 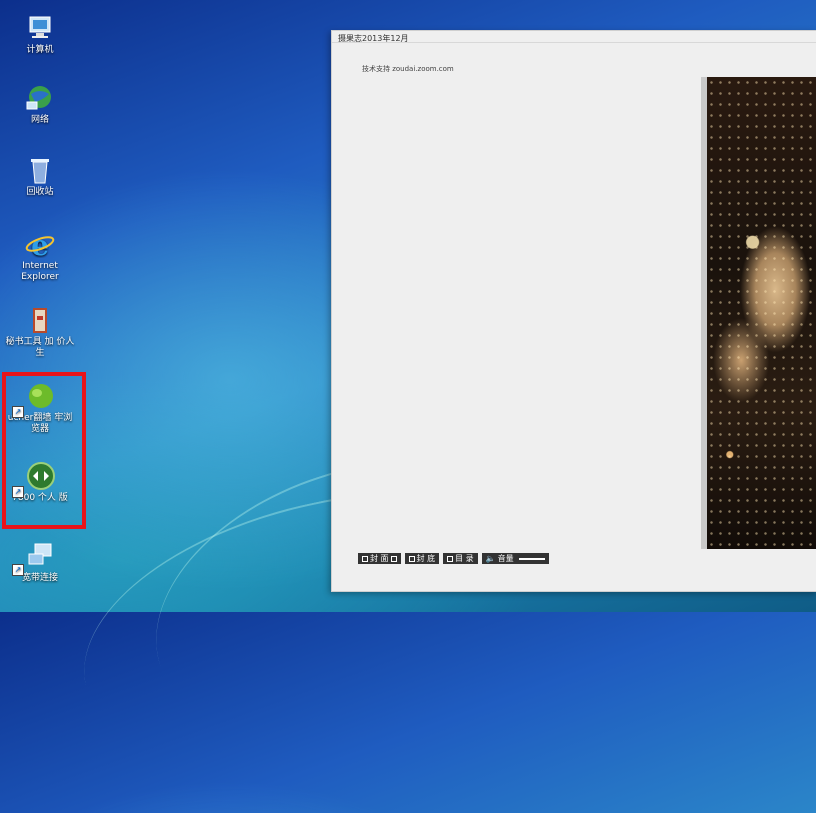 What do you see at coordinates (18, 570) in the screenshot?
I see `shortcut-arrow-icon: ↗` at bounding box center [18, 570].